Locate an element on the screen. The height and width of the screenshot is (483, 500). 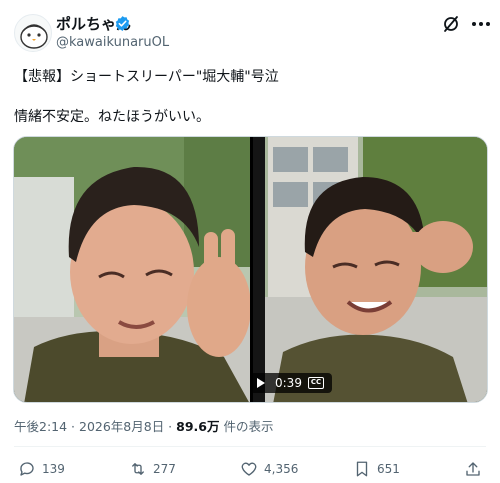
repost-icon is located at coordinates (138, 469).